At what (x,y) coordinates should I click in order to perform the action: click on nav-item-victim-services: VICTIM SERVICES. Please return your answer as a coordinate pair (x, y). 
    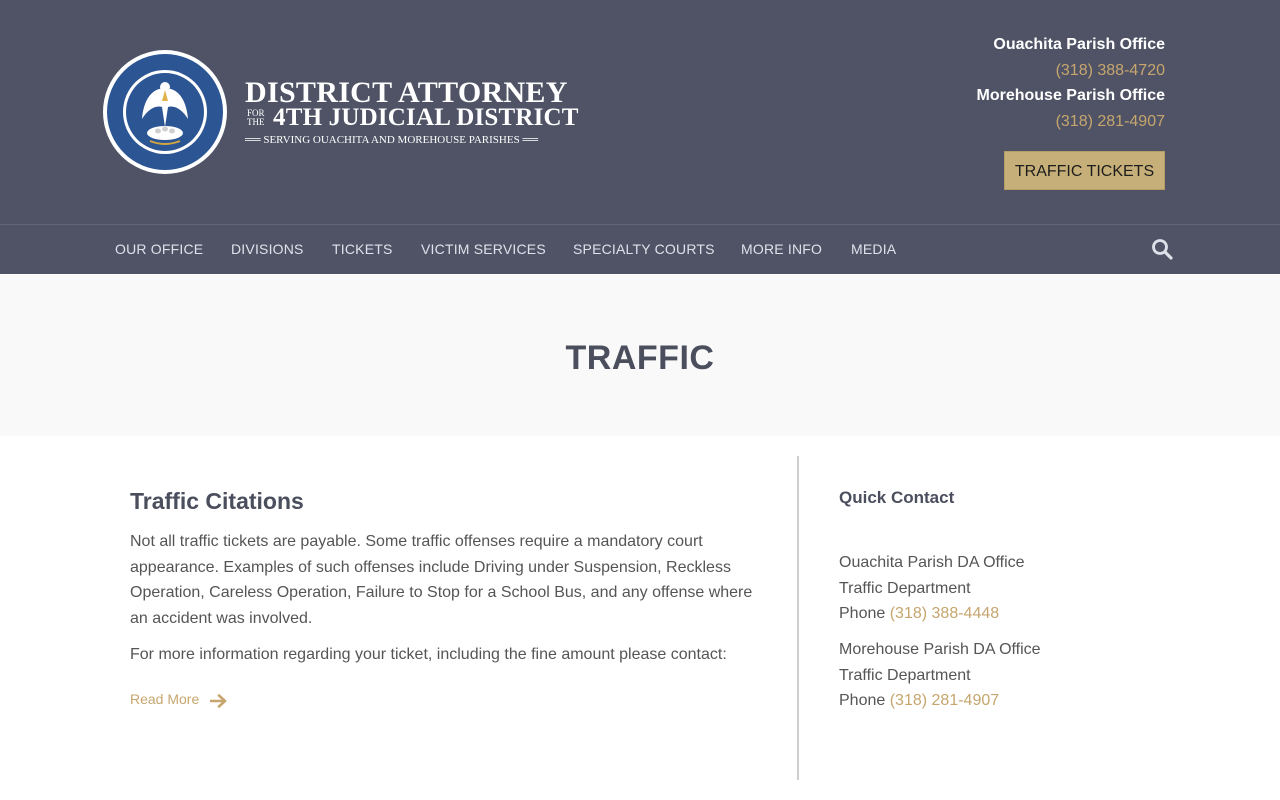
    Looking at the image, I should click on (483, 249).